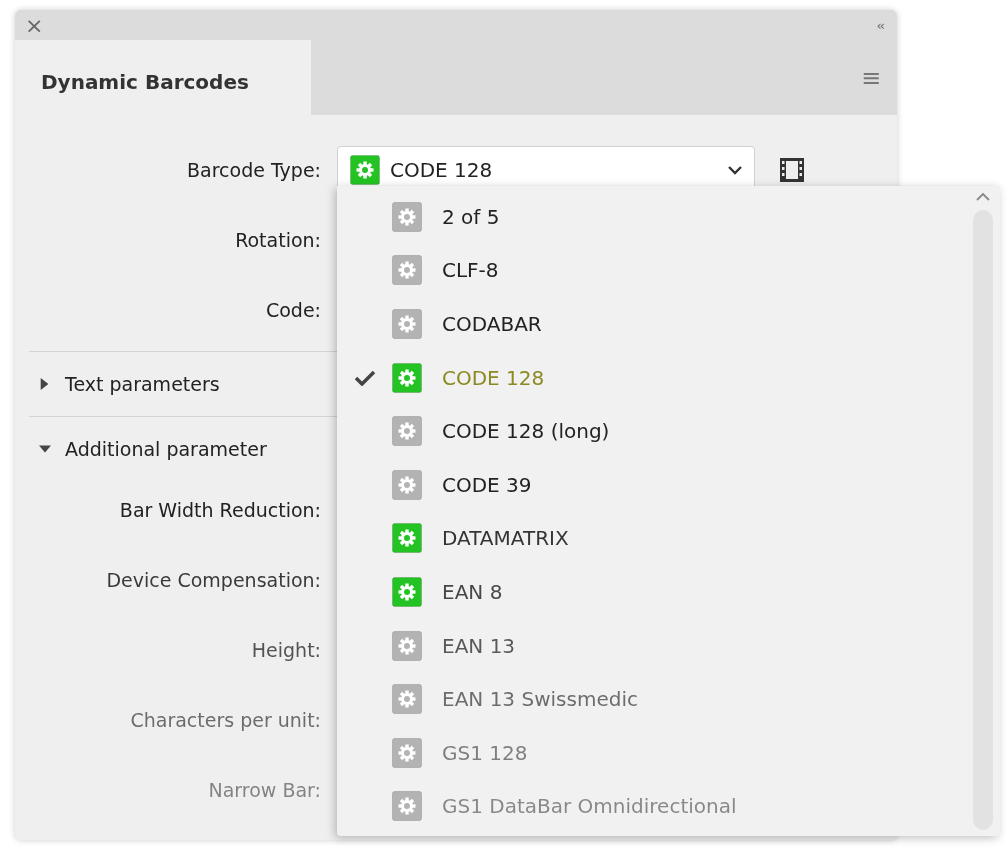 The height and width of the screenshot is (857, 1007). What do you see at coordinates (254, 170) in the screenshot?
I see `field-label: Barcode Type:` at bounding box center [254, 170].